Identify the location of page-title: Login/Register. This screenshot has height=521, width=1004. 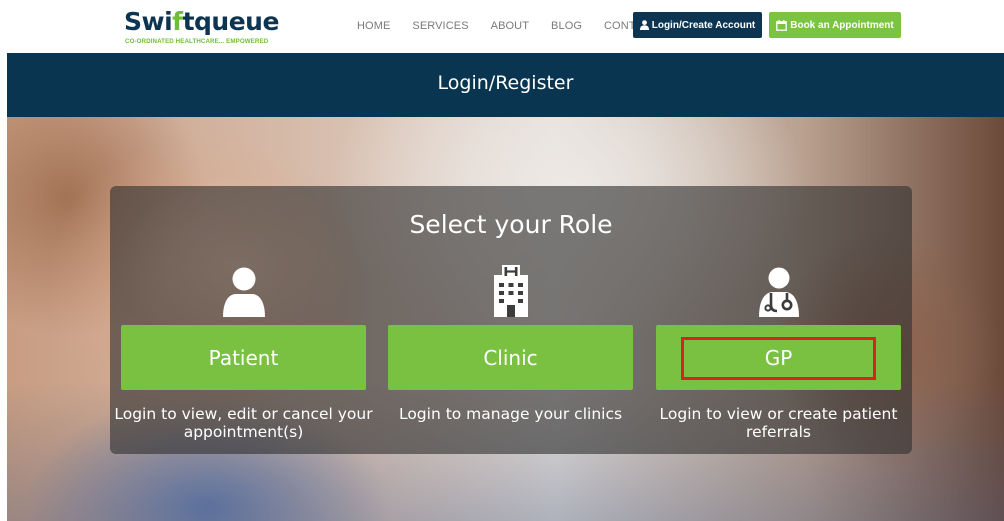
(505, 82).